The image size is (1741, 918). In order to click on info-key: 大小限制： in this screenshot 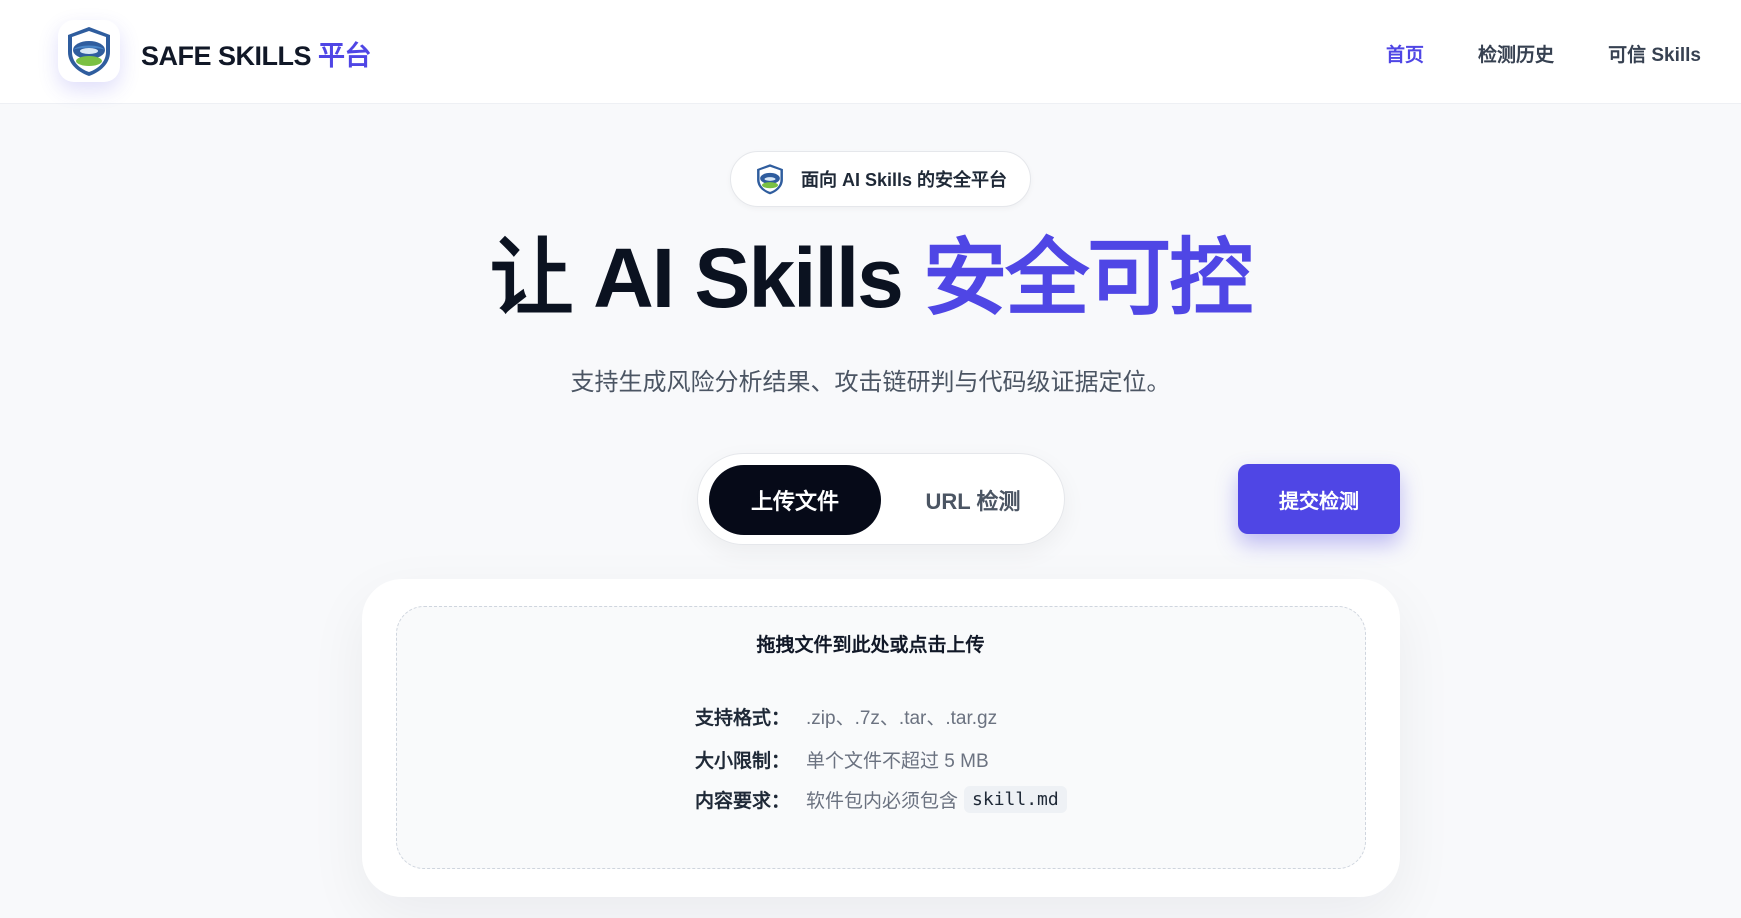, I will do `click(743, 761)`.